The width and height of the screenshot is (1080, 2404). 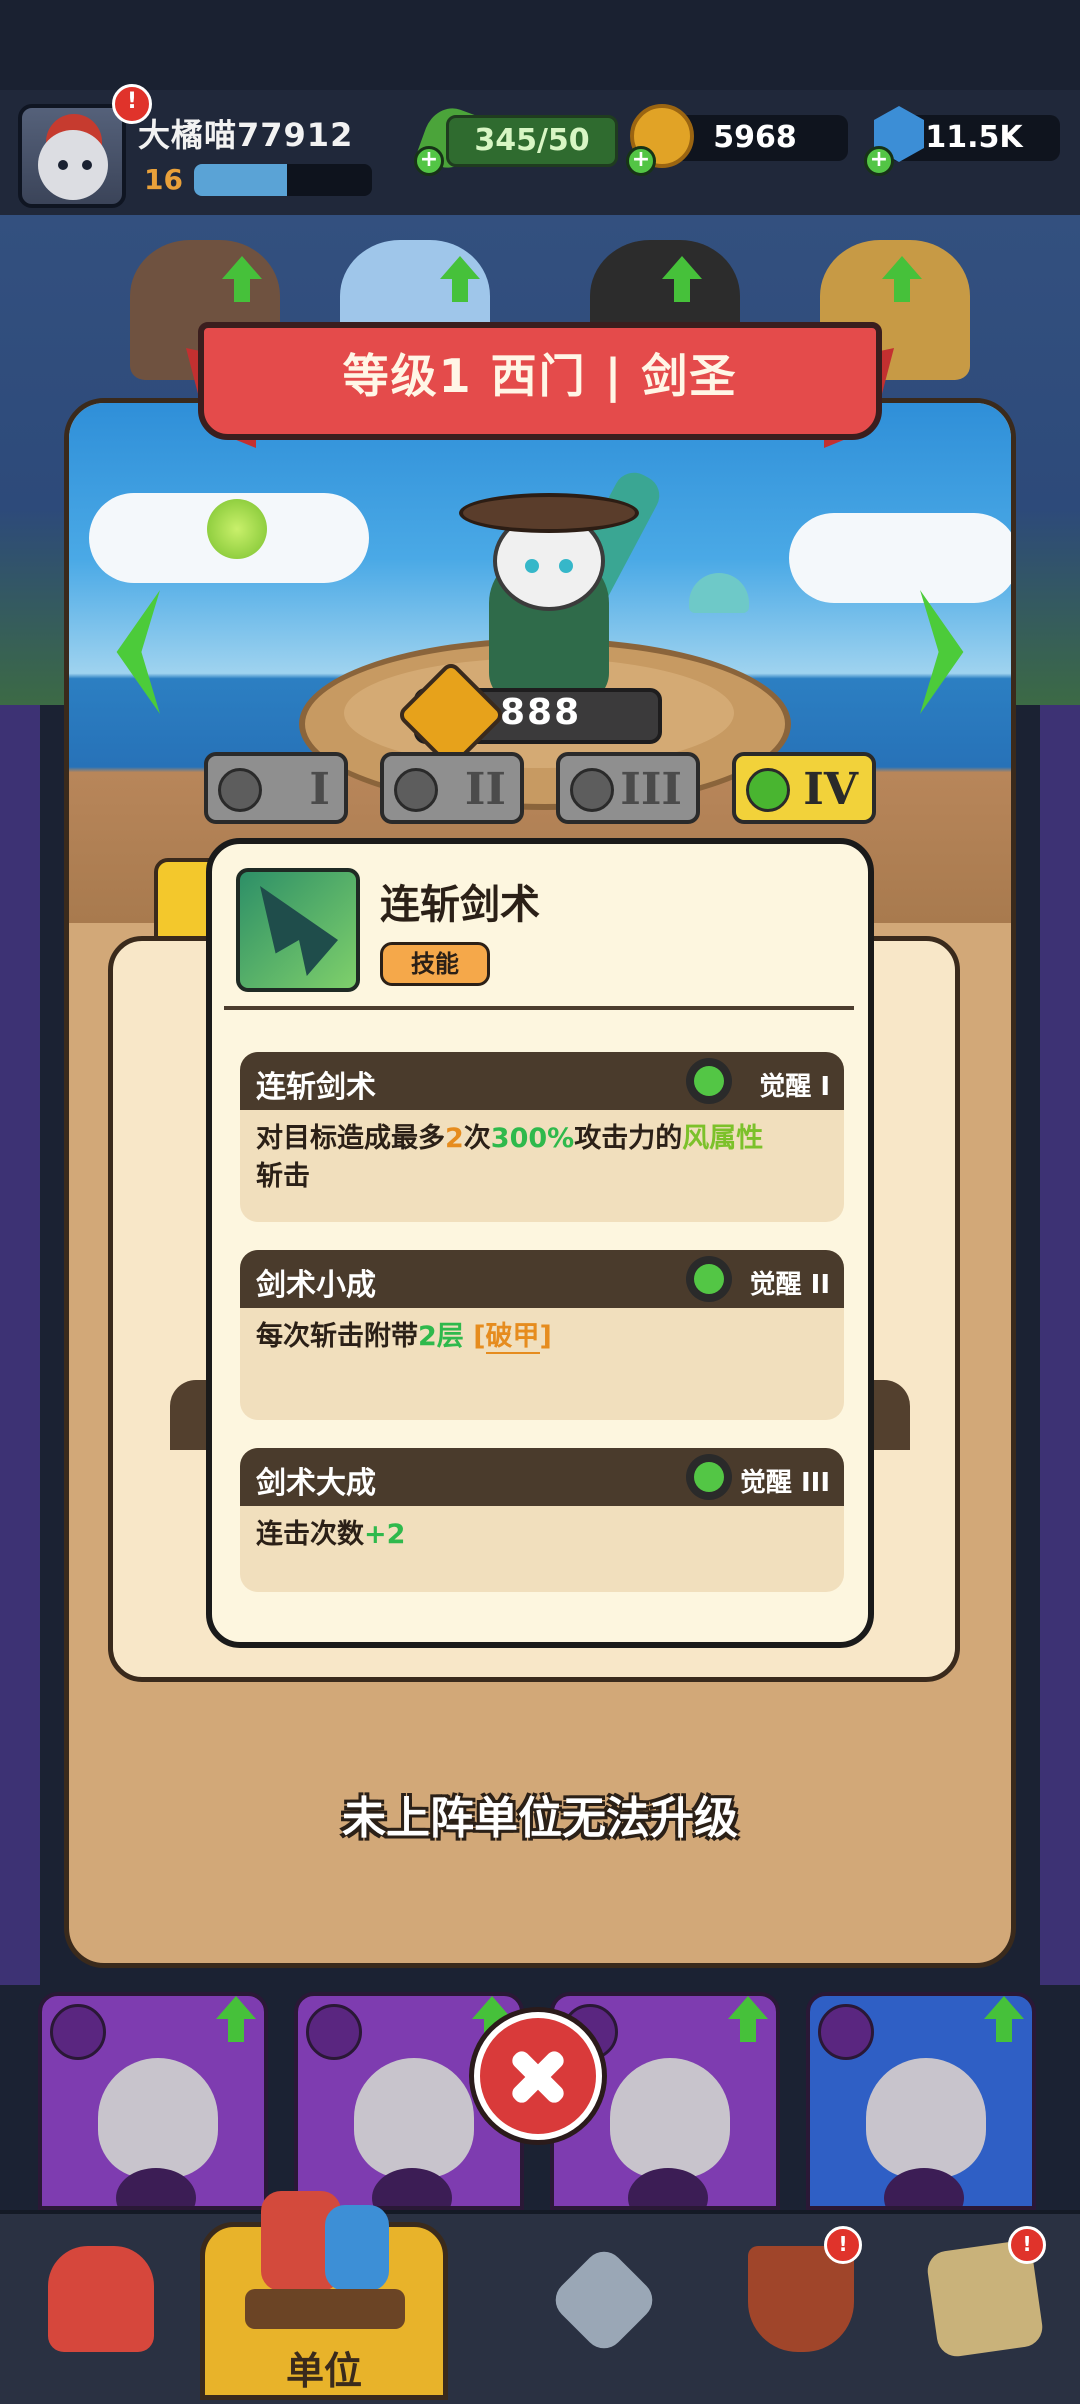 I want to click on player-avatar, so click(x=72, y=156).